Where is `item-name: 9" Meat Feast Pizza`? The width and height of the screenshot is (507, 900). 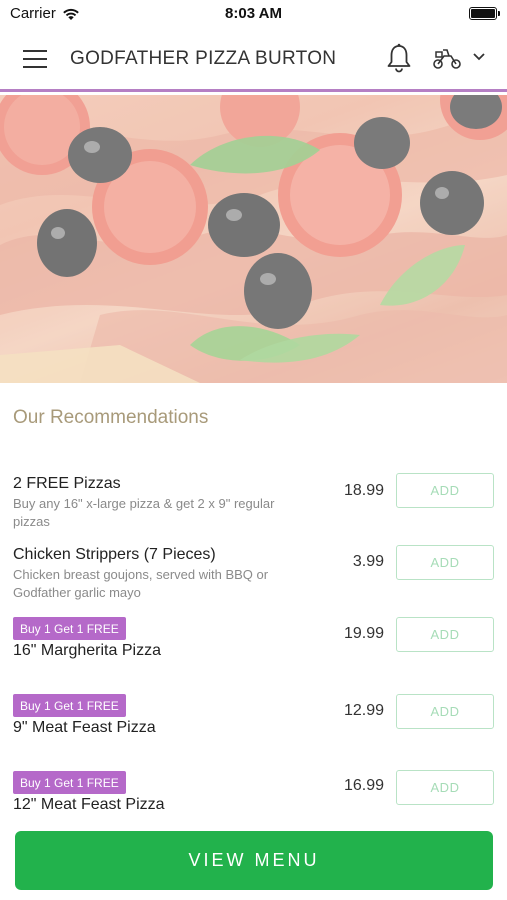 item-name: 9" Meat Feast Pizza is located at coordinates (84, 727).